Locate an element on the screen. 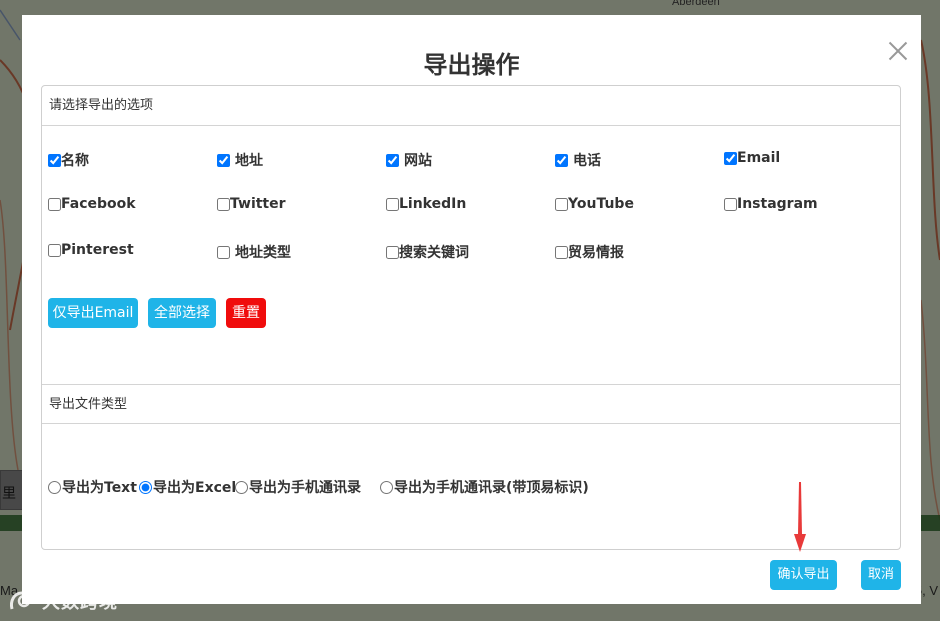 The height and width of the screenshot is (621, 940). field-checkbox-twitter: Twitter is located at coordinates (251, 204).